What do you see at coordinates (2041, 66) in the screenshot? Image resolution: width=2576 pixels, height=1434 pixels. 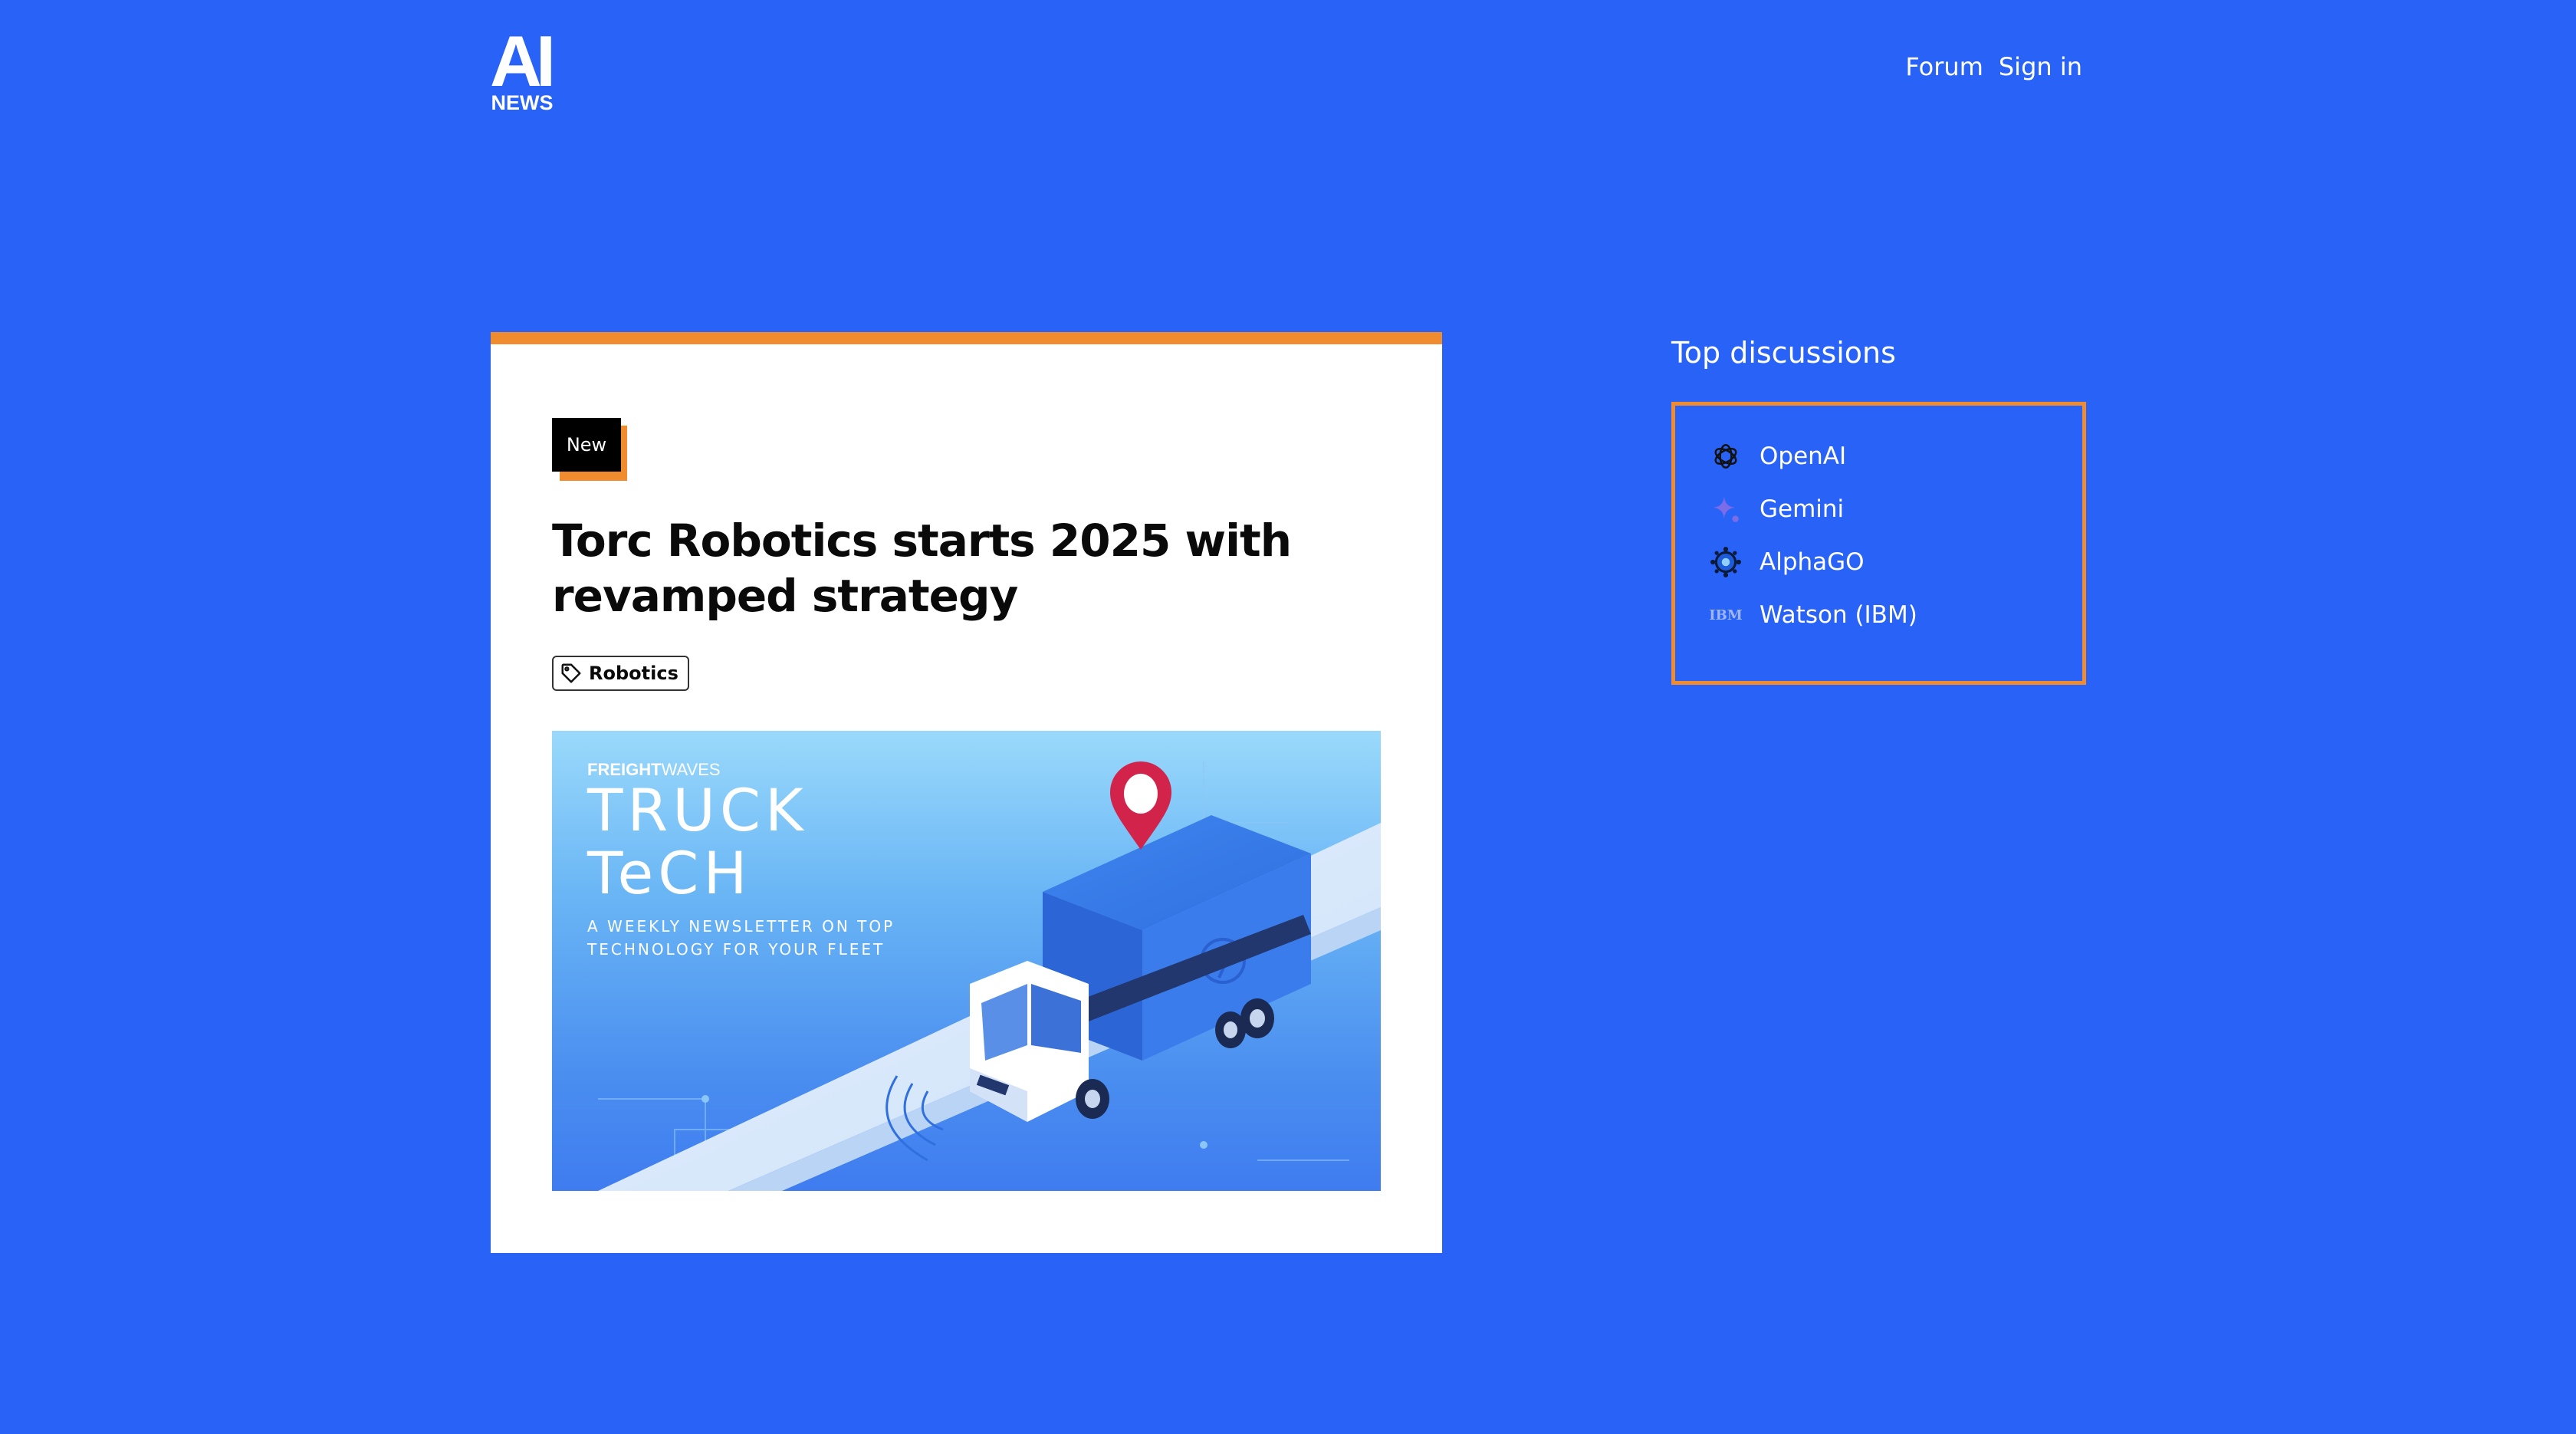 I see `nav-sign-in-link: Sign in` at bounding box center [2041, 66].